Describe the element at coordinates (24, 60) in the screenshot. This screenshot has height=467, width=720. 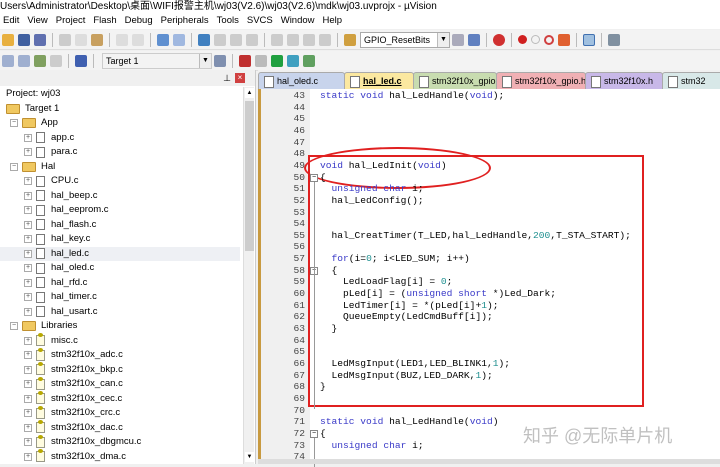
I see `build-icon` at that location.